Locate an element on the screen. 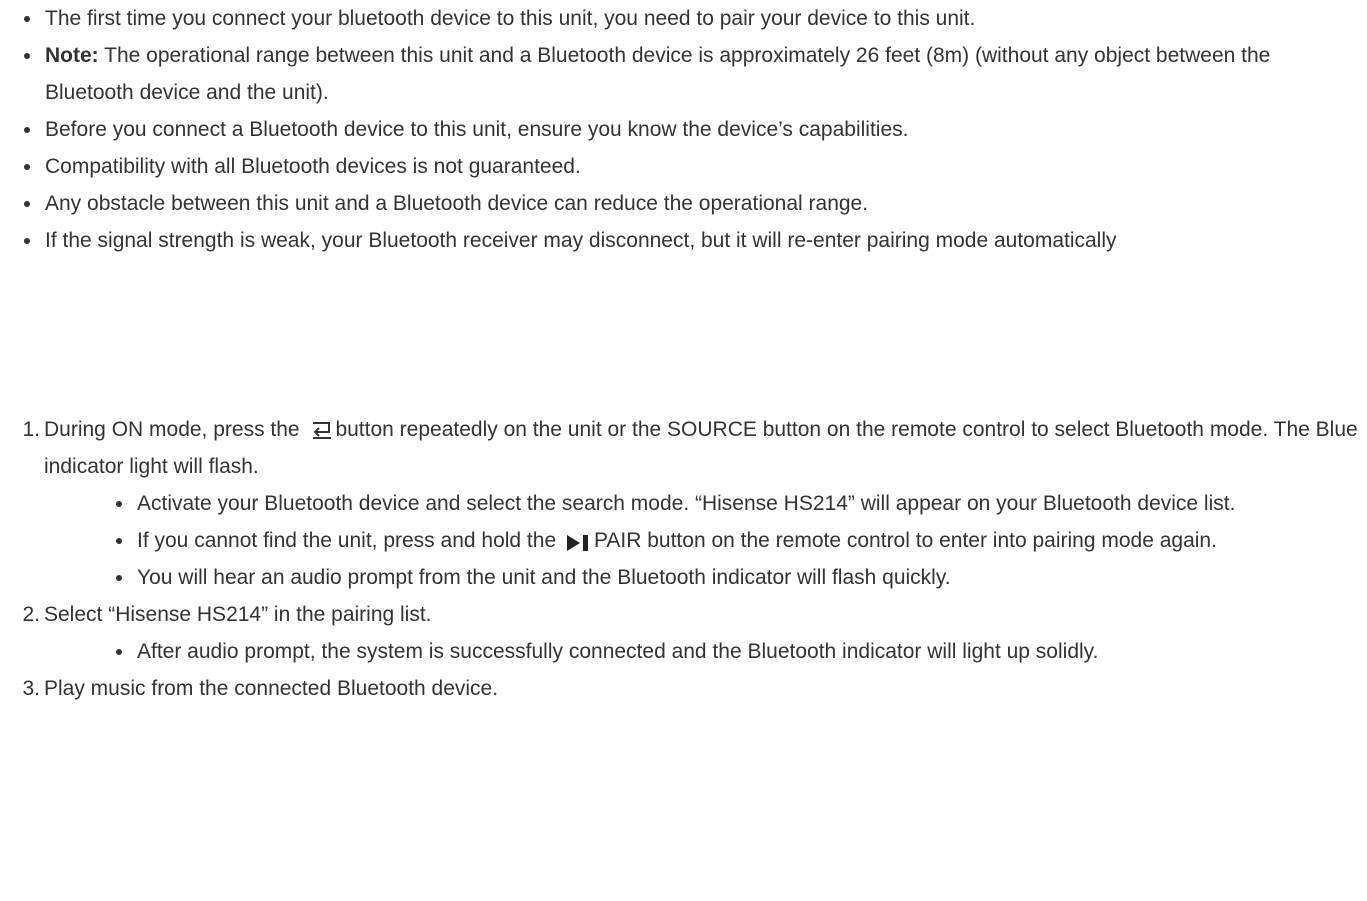 Image resolution: width=1367 pixels, height=901 pixels. note-label: Note: is located at coordinates (72, 55).